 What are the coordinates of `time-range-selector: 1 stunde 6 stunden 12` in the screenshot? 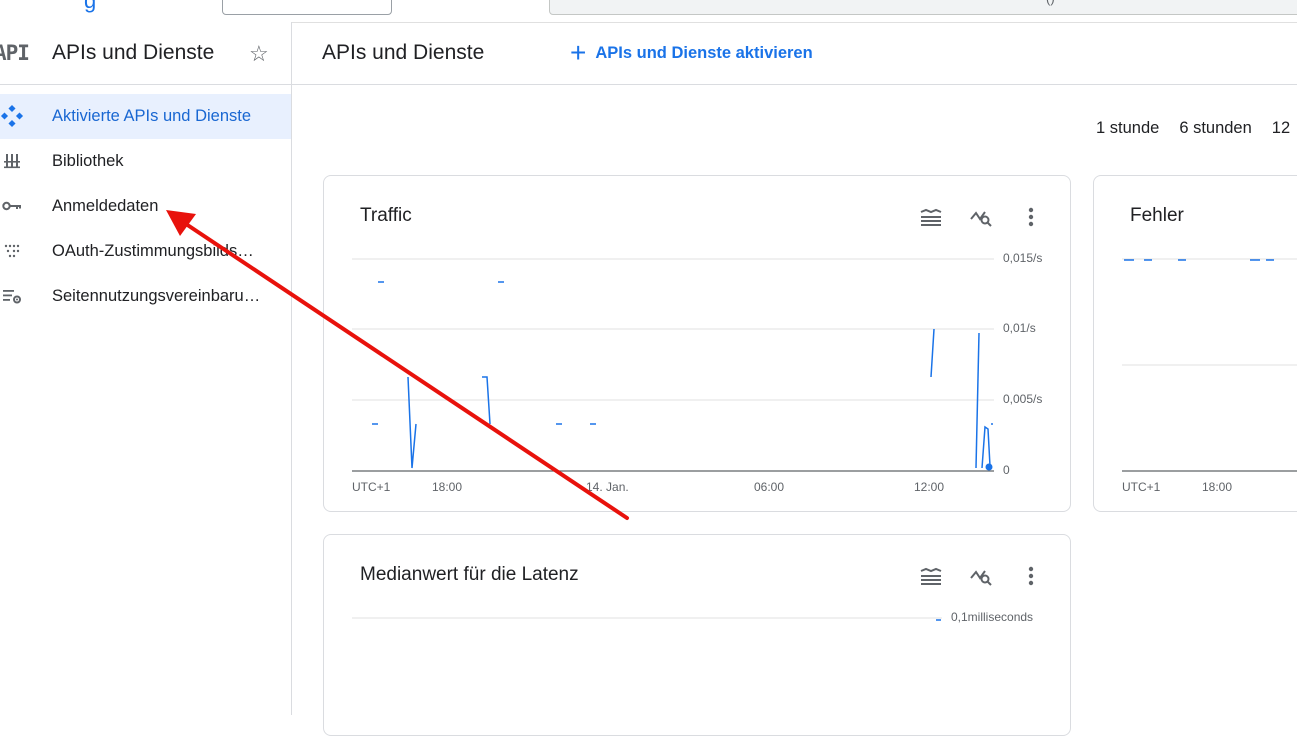 It's located at (1196, 128).